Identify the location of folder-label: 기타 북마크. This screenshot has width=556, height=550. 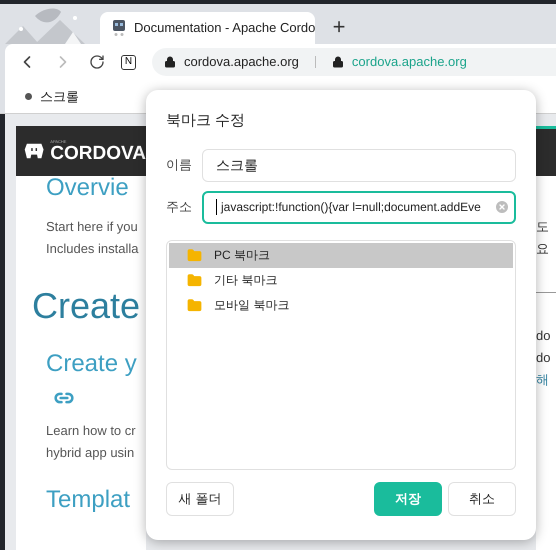
(246, 280).